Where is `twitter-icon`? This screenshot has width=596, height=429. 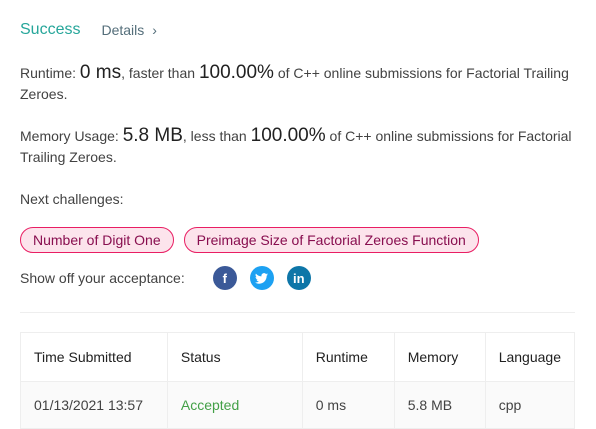
twitter-icon is located at coordinates (261, 278).